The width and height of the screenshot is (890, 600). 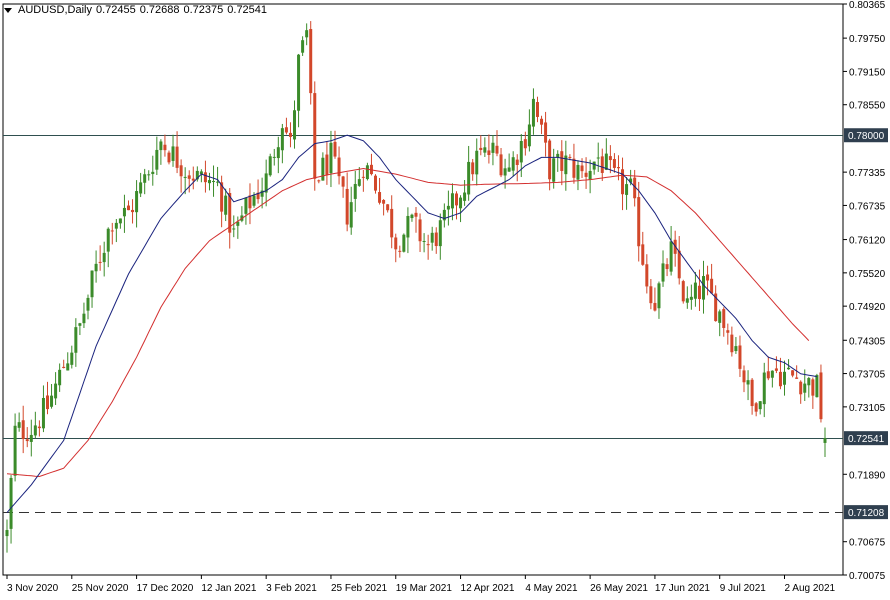 I want to click on close-value: 0.72541, so click(x=247, y=10).